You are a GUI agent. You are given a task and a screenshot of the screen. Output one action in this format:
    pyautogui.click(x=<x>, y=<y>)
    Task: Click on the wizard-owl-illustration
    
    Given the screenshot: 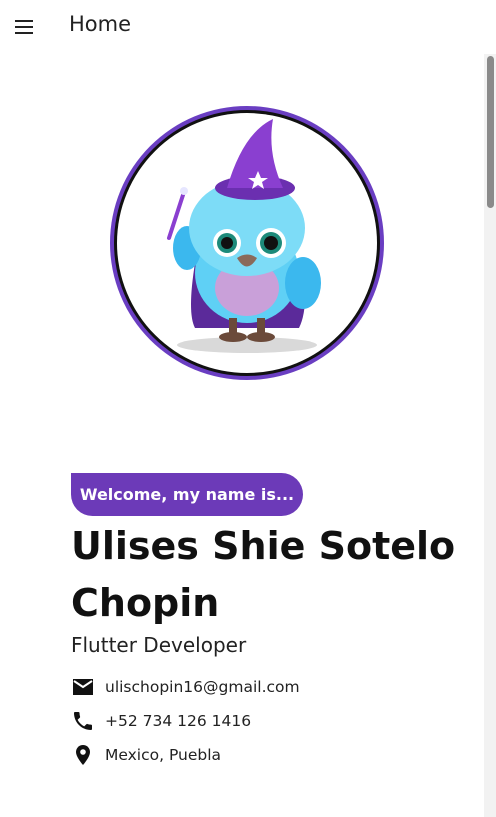 What is the action you would take?
    pyautogui.click(x=244, y=236)
    